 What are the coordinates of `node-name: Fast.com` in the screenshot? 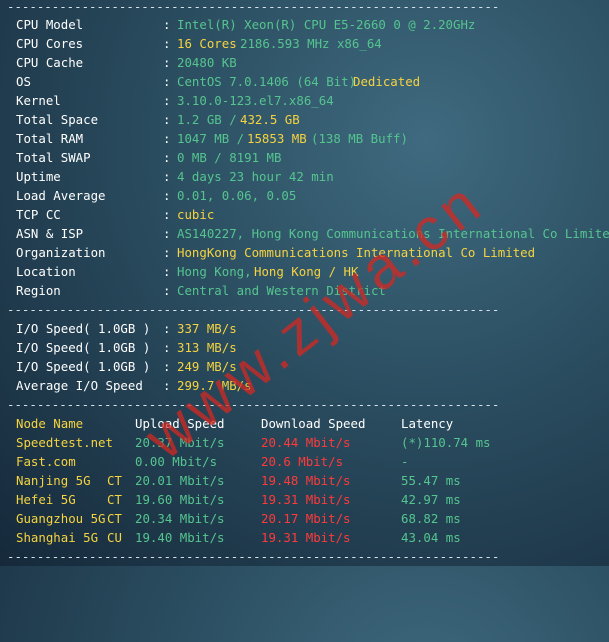 It's located at (46, 461).